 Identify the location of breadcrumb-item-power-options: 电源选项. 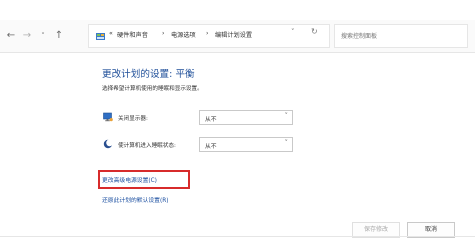
(183, 34).